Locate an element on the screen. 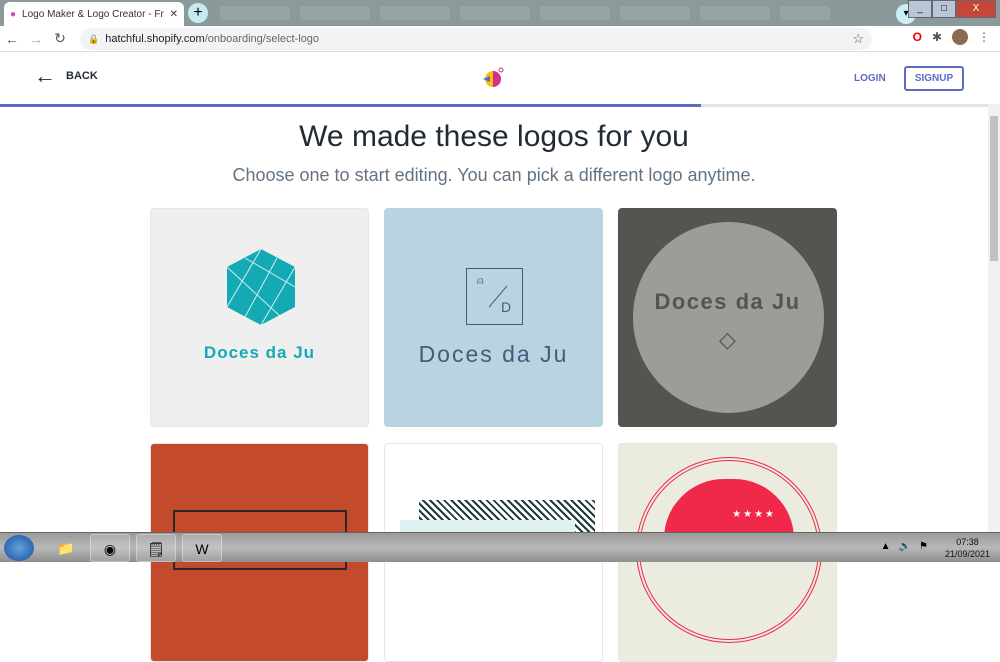 The height and width of the screenshot is (662, 1000). scrollbar is located at coordinates (994, 318).